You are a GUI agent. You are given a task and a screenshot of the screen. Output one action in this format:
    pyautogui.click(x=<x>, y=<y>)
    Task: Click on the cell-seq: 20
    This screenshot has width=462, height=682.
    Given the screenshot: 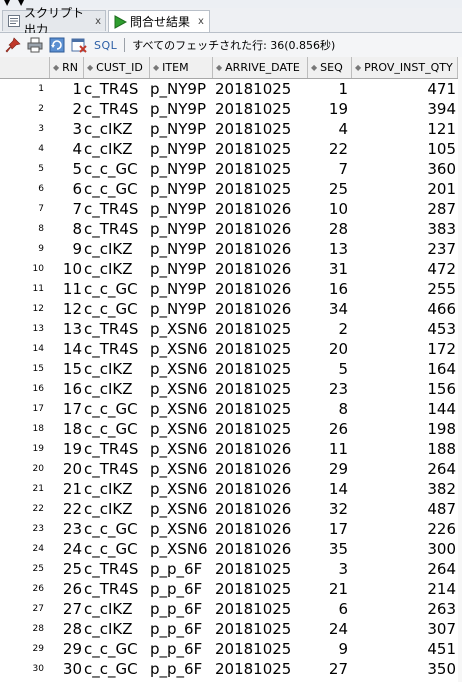 What is the action you would take?
    pyautogui.click(x=329, y=349)
    